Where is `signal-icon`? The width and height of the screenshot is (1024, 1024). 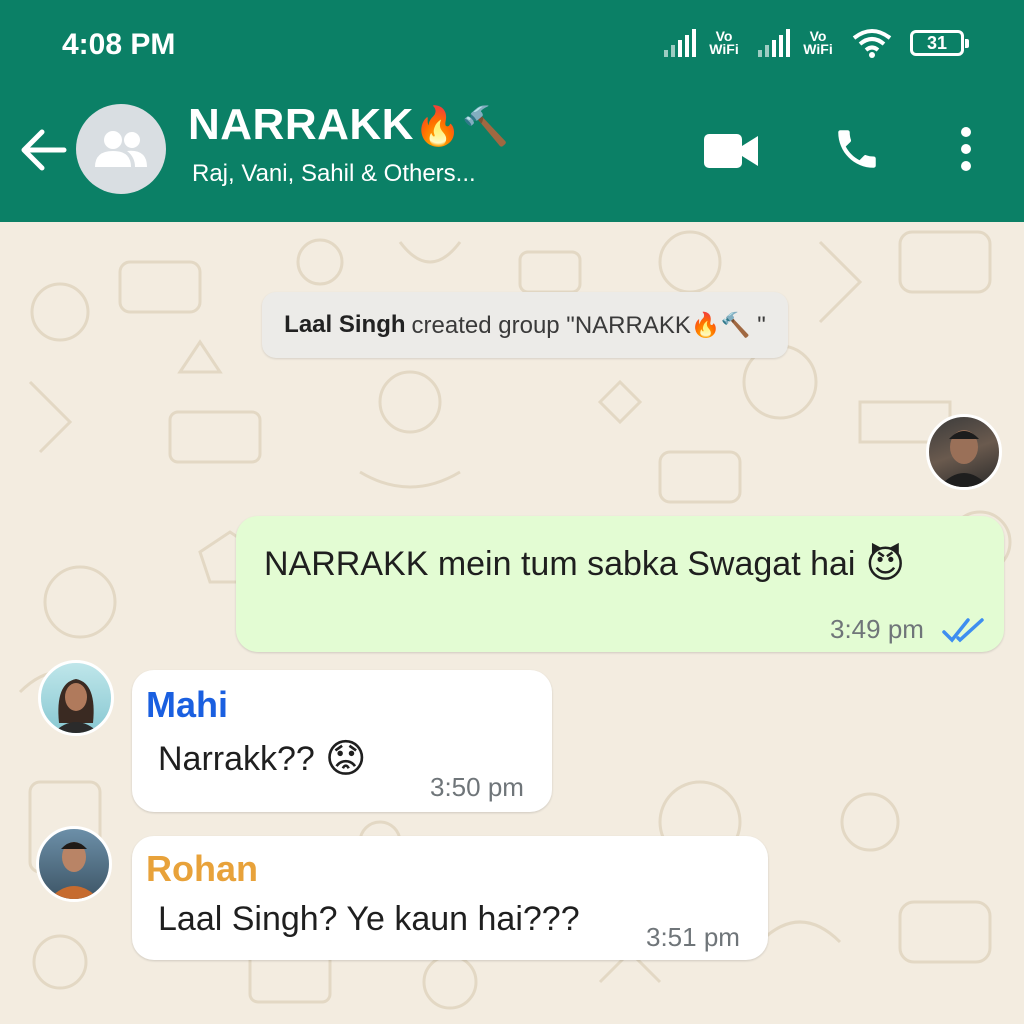
signal-icon is located at coordinates (680, 43).